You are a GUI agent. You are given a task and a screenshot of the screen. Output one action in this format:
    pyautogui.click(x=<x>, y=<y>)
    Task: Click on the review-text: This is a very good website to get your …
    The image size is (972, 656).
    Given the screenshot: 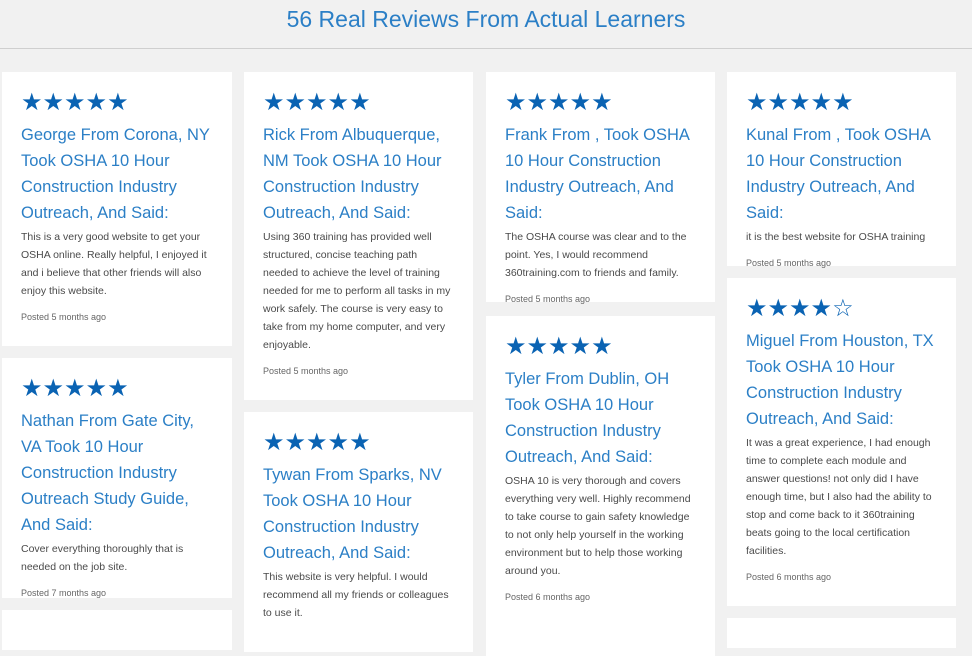 What is the action you would take?
    pyautogui.click(x=114, y=264)
    